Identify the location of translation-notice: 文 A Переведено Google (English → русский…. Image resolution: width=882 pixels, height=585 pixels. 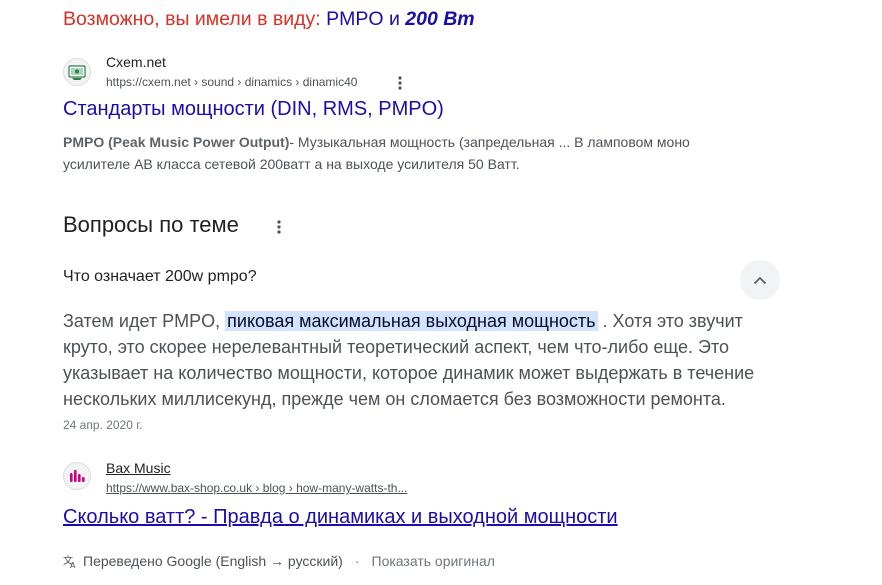
(279, 561).